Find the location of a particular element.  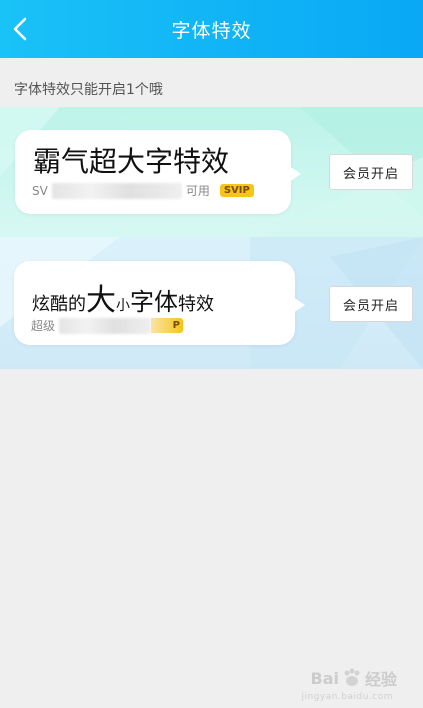

effect-subtitle: 超级 P is located at coordinates (107, 325).